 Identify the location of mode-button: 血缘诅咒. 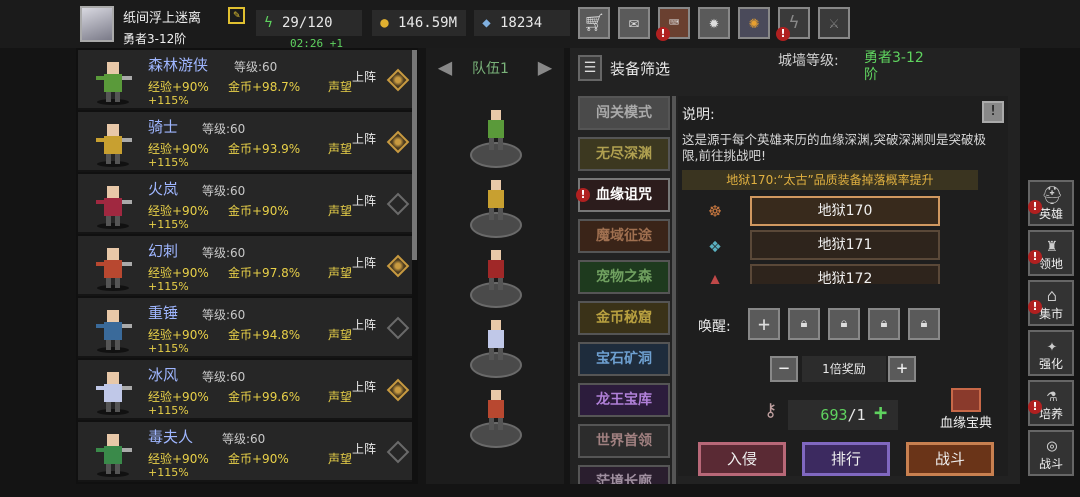
(624, 195).